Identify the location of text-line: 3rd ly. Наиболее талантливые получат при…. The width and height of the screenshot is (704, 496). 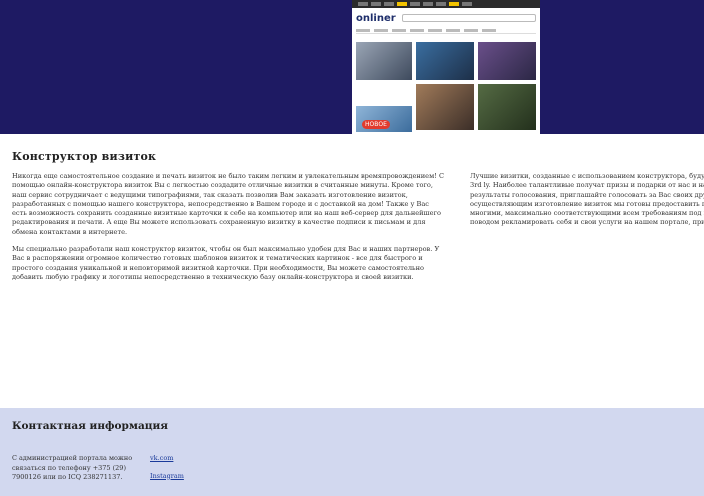
(587, 185).